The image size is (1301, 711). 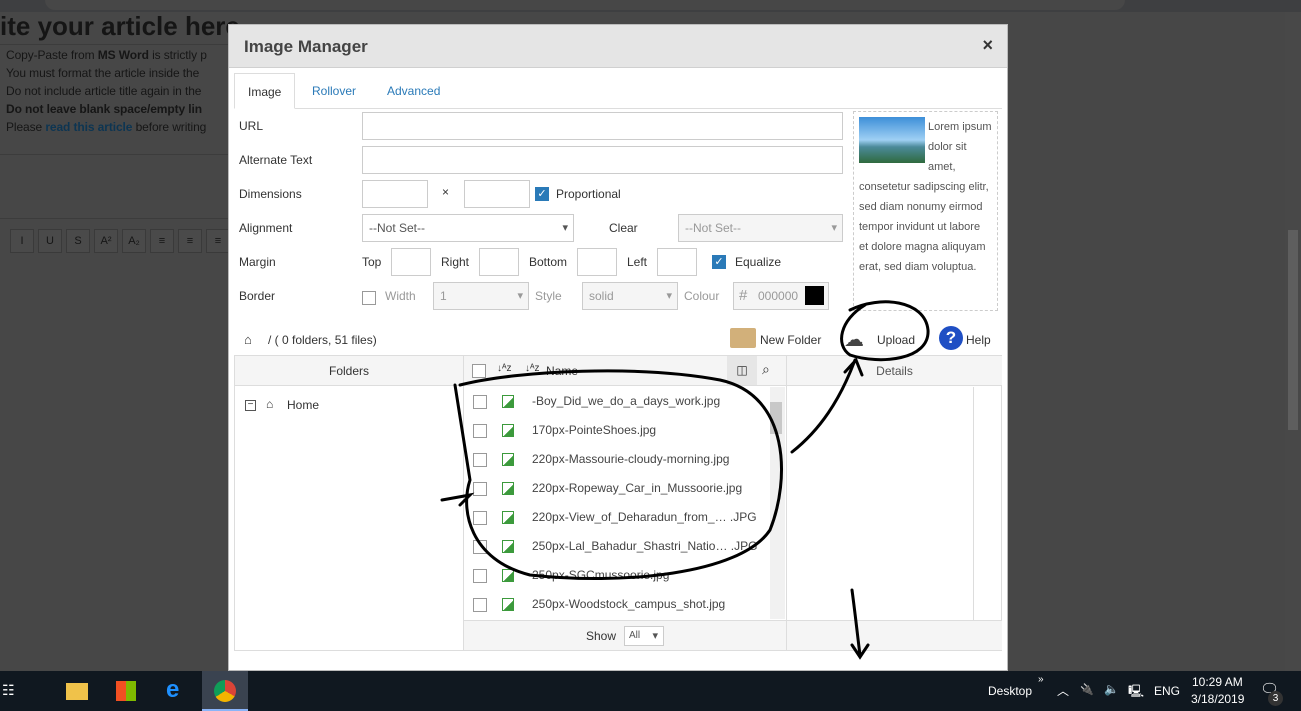 I want to click on file-name: 250px-Lal_Bahadur_Shastri_Natio… .JPG, so click(x=644, y=546).